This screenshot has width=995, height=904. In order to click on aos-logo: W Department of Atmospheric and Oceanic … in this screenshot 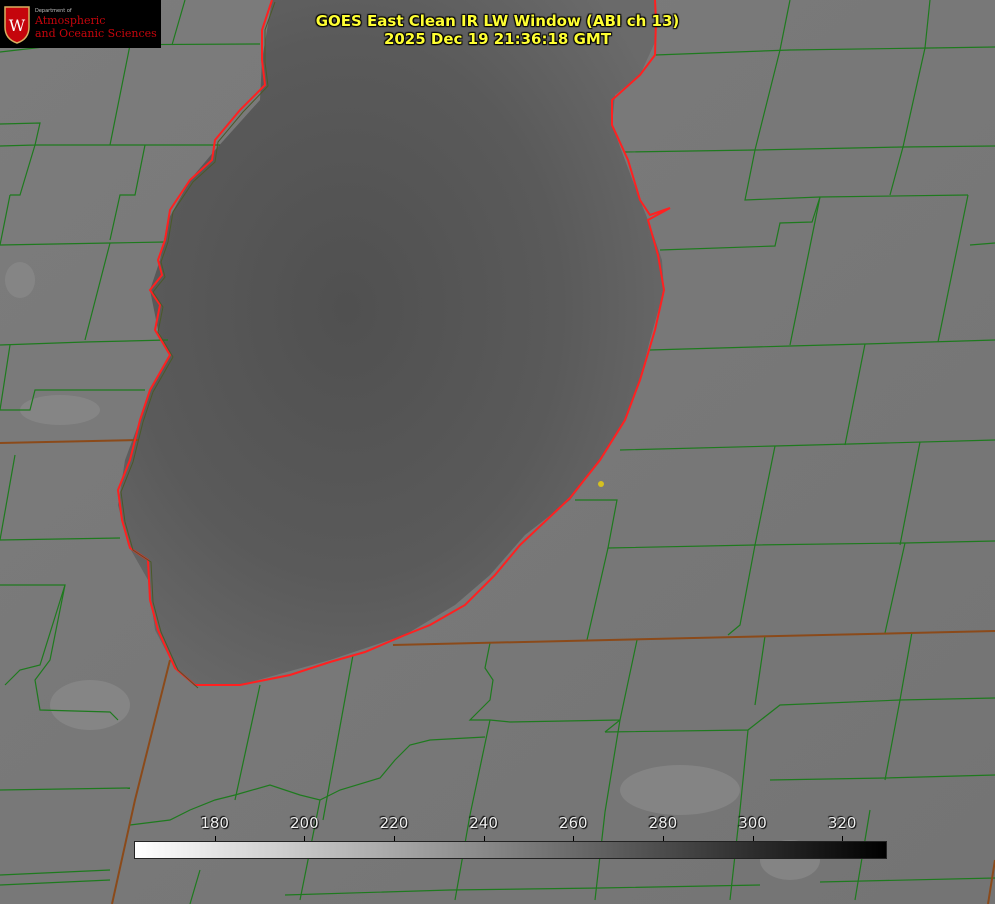, I will do `click(80, 24)`.